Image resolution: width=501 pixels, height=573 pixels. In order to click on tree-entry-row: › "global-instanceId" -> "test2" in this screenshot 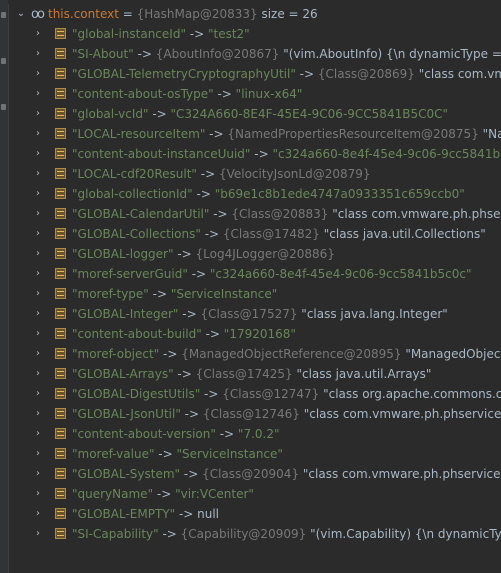, I will do `click(254, 34)`.